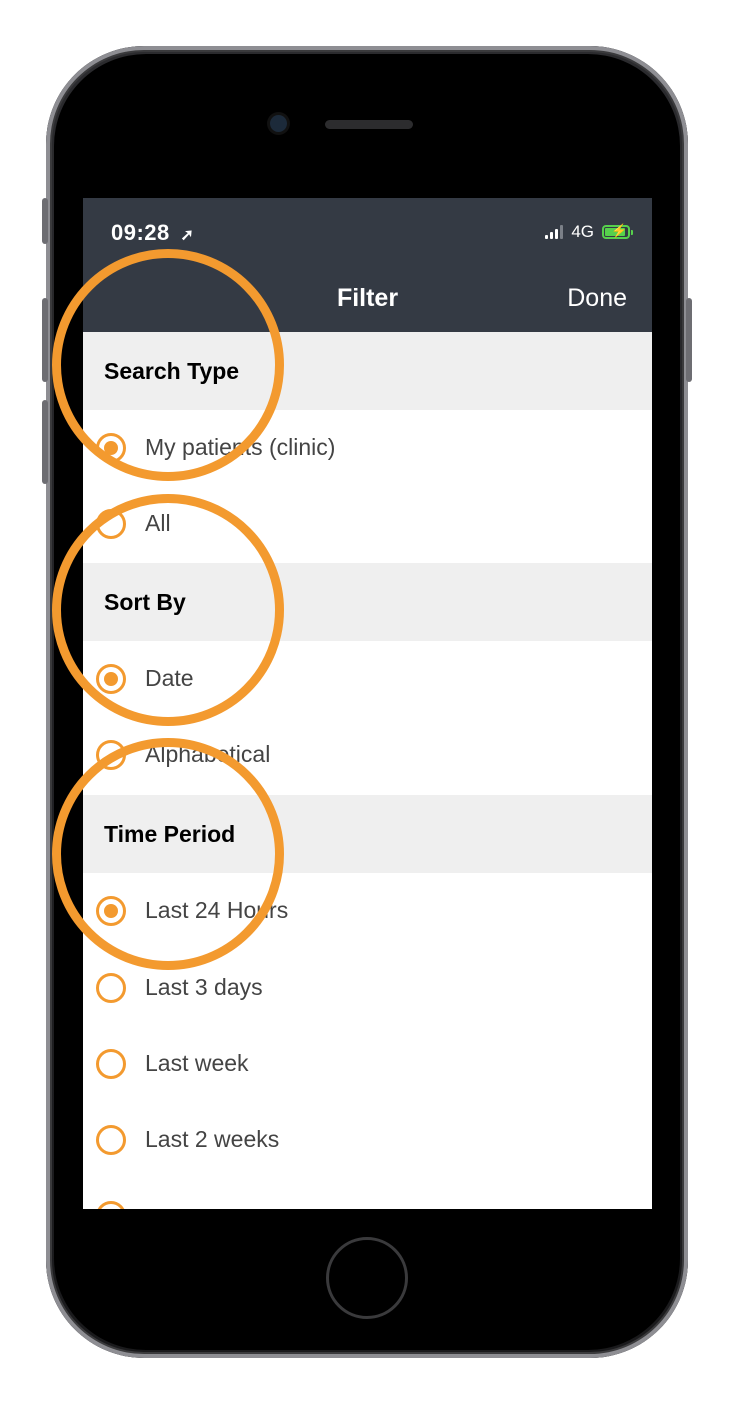 This screenshot has width=733, height=1403. What do you see at coordinates (367, 371) in the screenshot?
I see `section-header-search-type: Search Type` at bounding box center [367, 371].